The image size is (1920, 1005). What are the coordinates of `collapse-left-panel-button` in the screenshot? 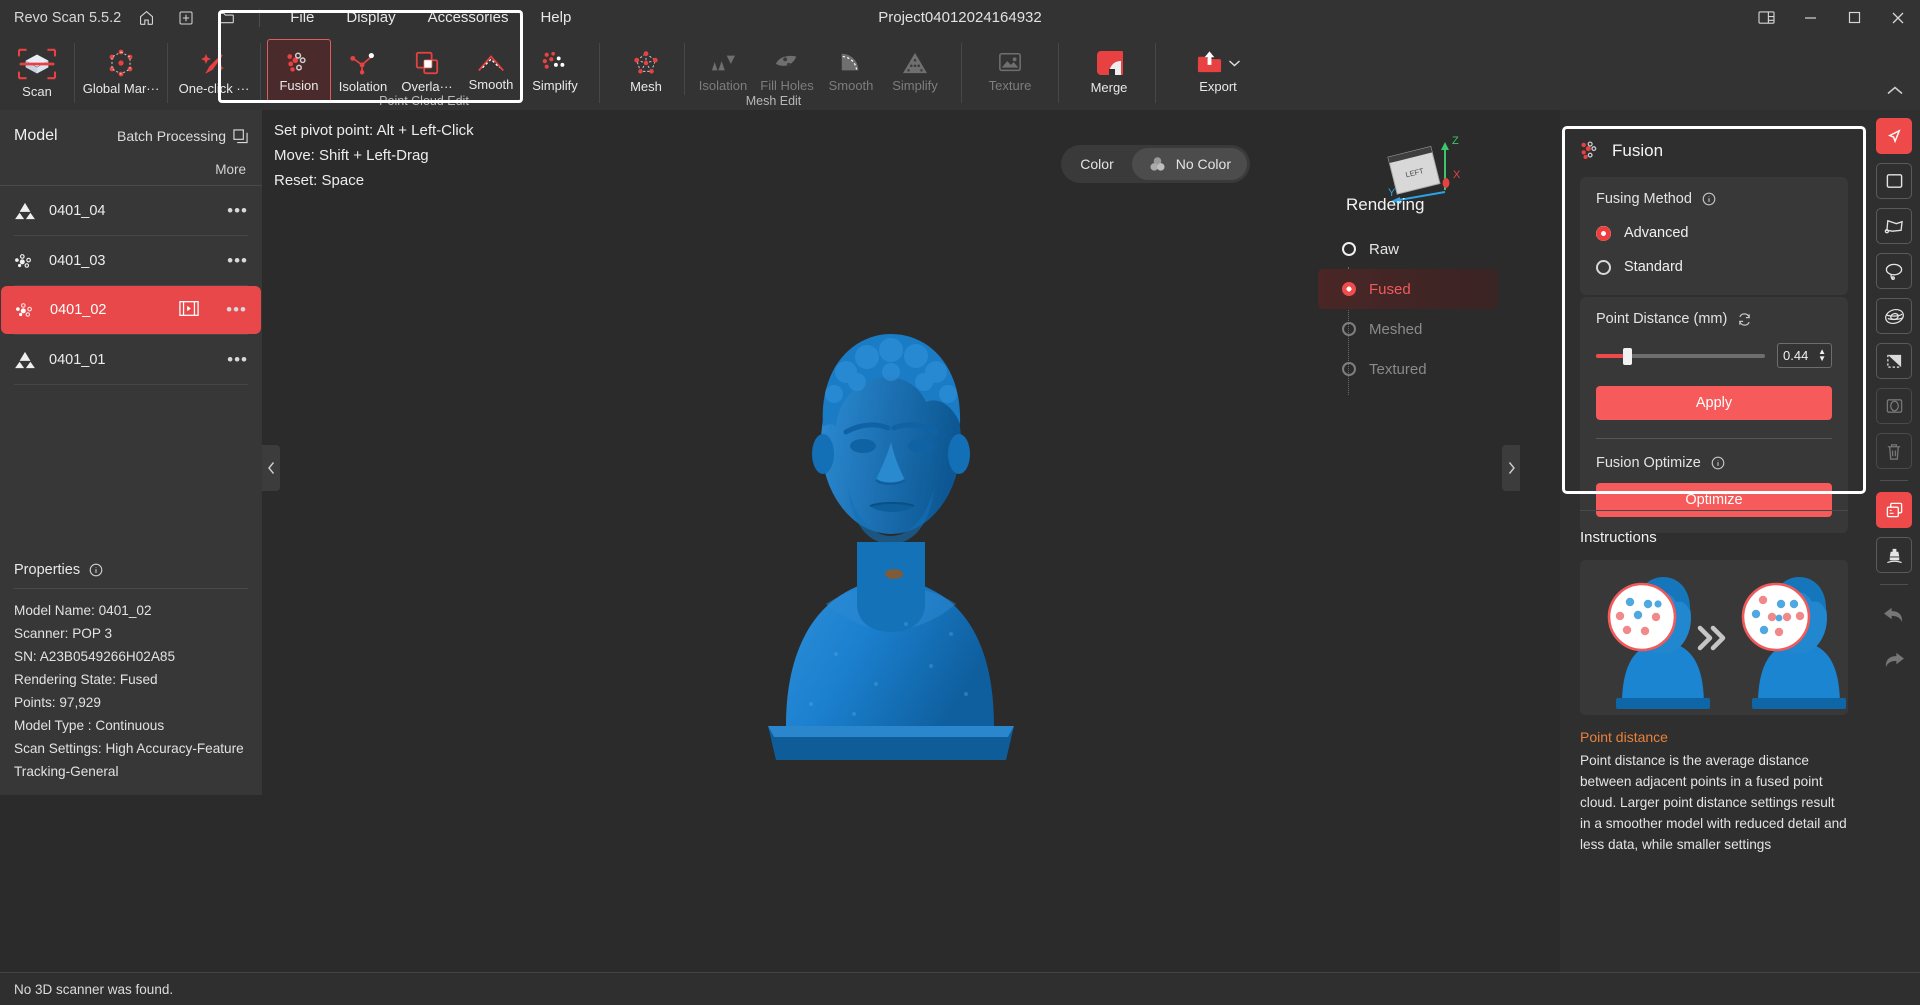 It's located at (271, 468).